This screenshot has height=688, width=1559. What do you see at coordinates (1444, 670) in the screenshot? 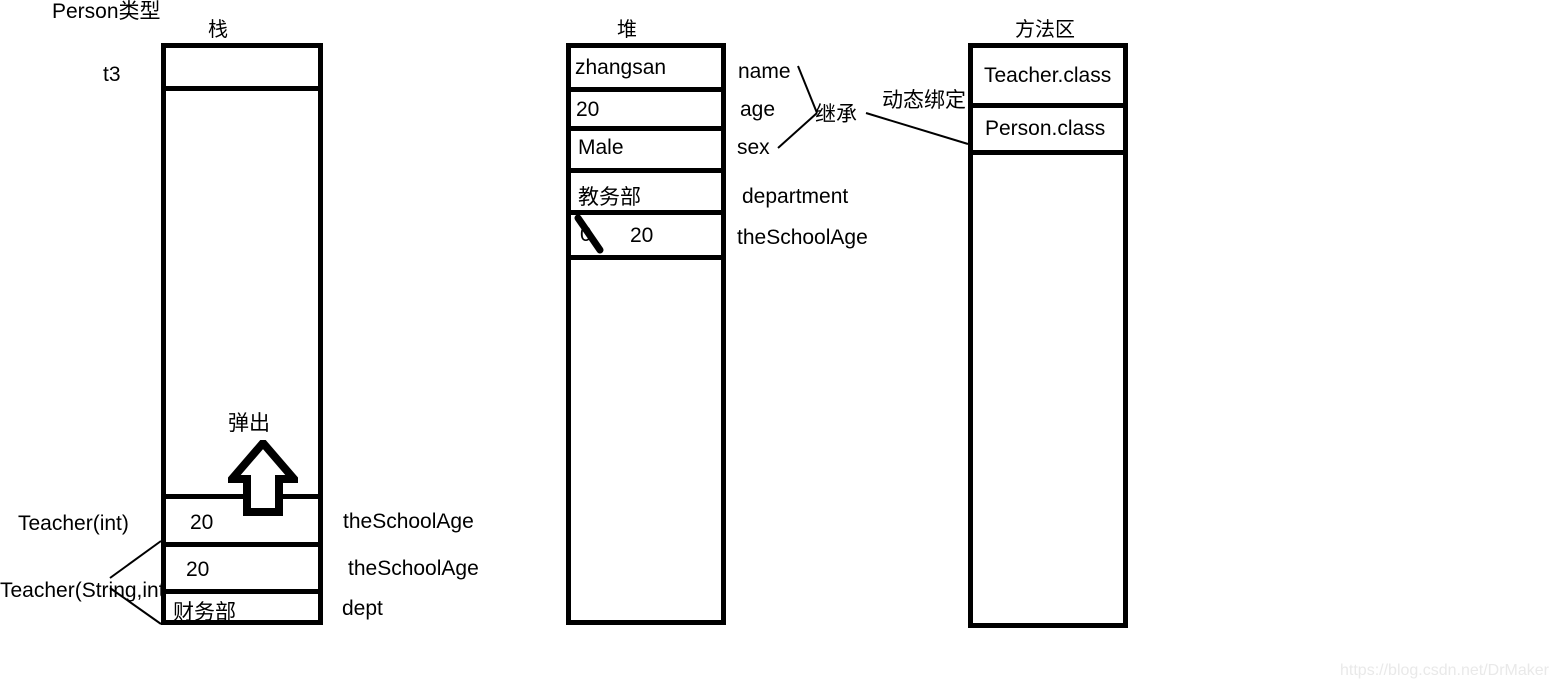
I see `watermark: https://blog.csdn.net/DrMaker` at bounding box center [1444, 670].